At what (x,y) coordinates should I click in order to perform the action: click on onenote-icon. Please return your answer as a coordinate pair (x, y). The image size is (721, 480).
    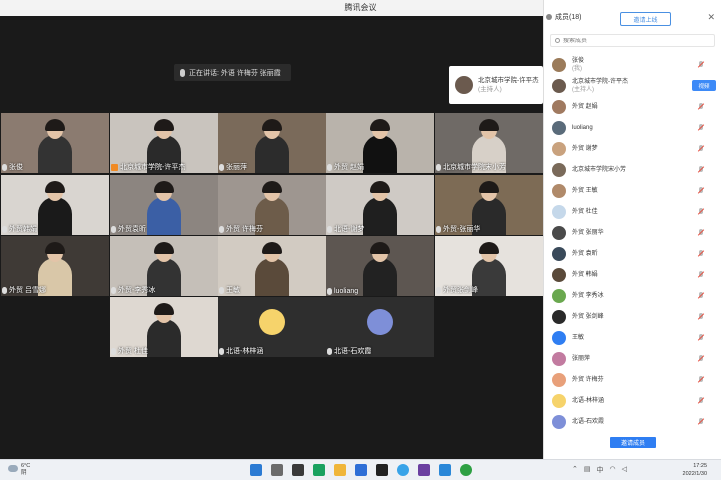
    Looking at the image, I should click on (424, 470).